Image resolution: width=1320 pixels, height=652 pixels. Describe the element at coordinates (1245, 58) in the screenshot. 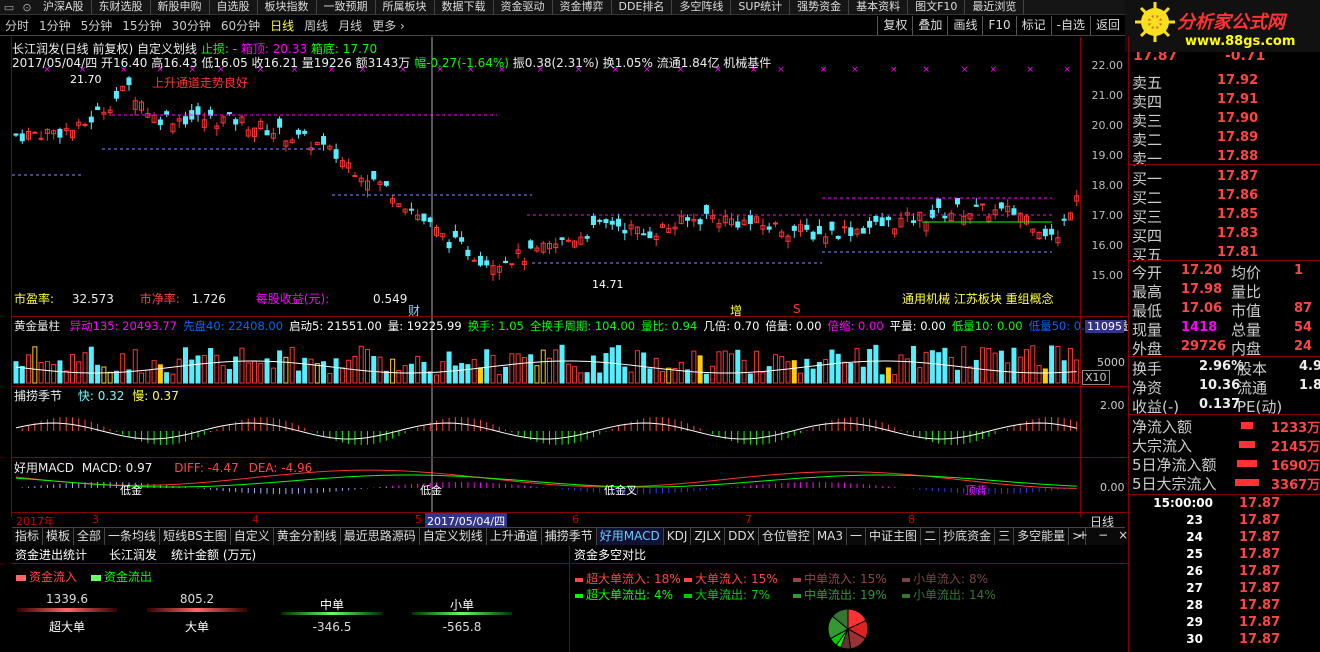

I see `quote-change: -0.71` at that location.